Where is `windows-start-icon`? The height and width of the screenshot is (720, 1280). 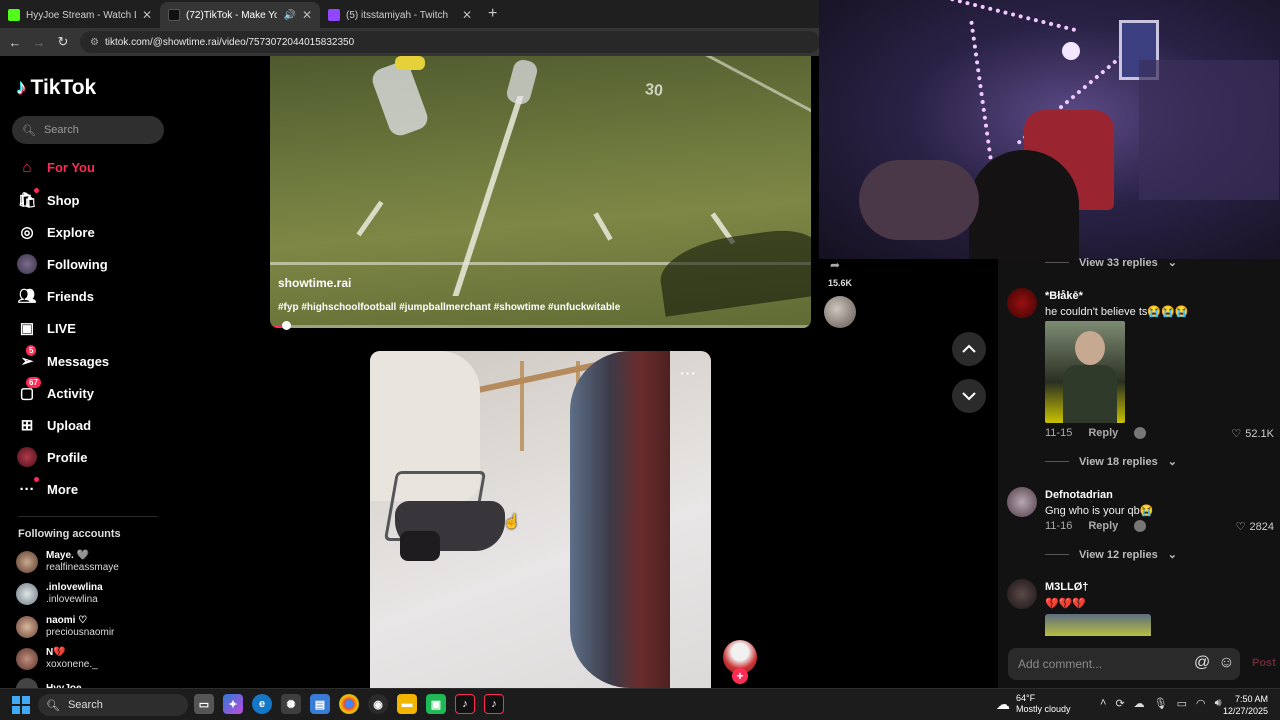 windows-start-icon is located at coordinates (21, 705).